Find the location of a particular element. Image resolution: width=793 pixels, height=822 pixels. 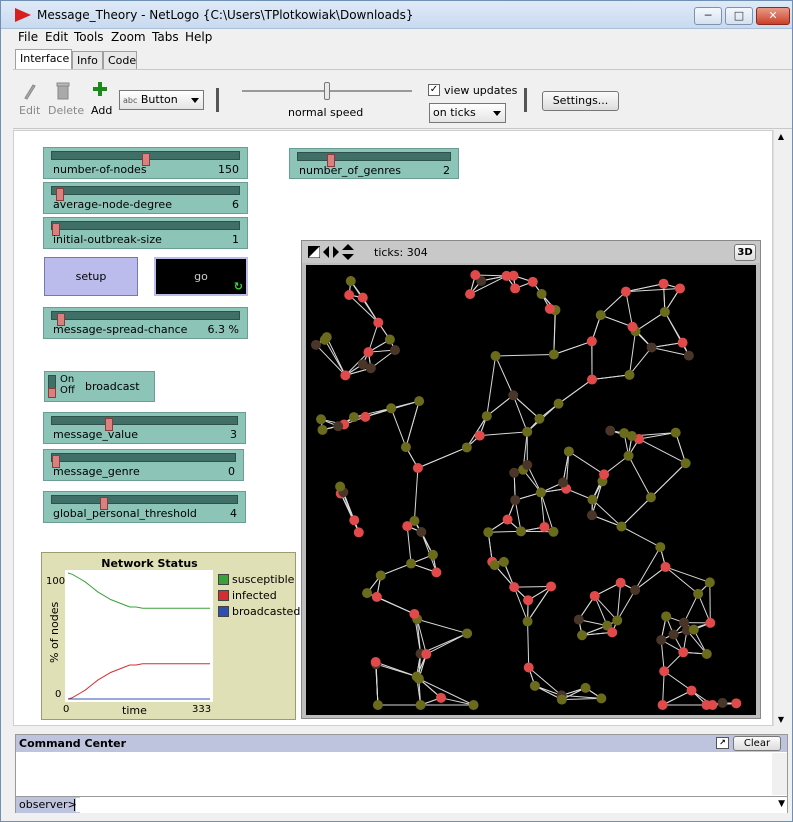

go-button: go ↻ is located at coordinates (201, 276).